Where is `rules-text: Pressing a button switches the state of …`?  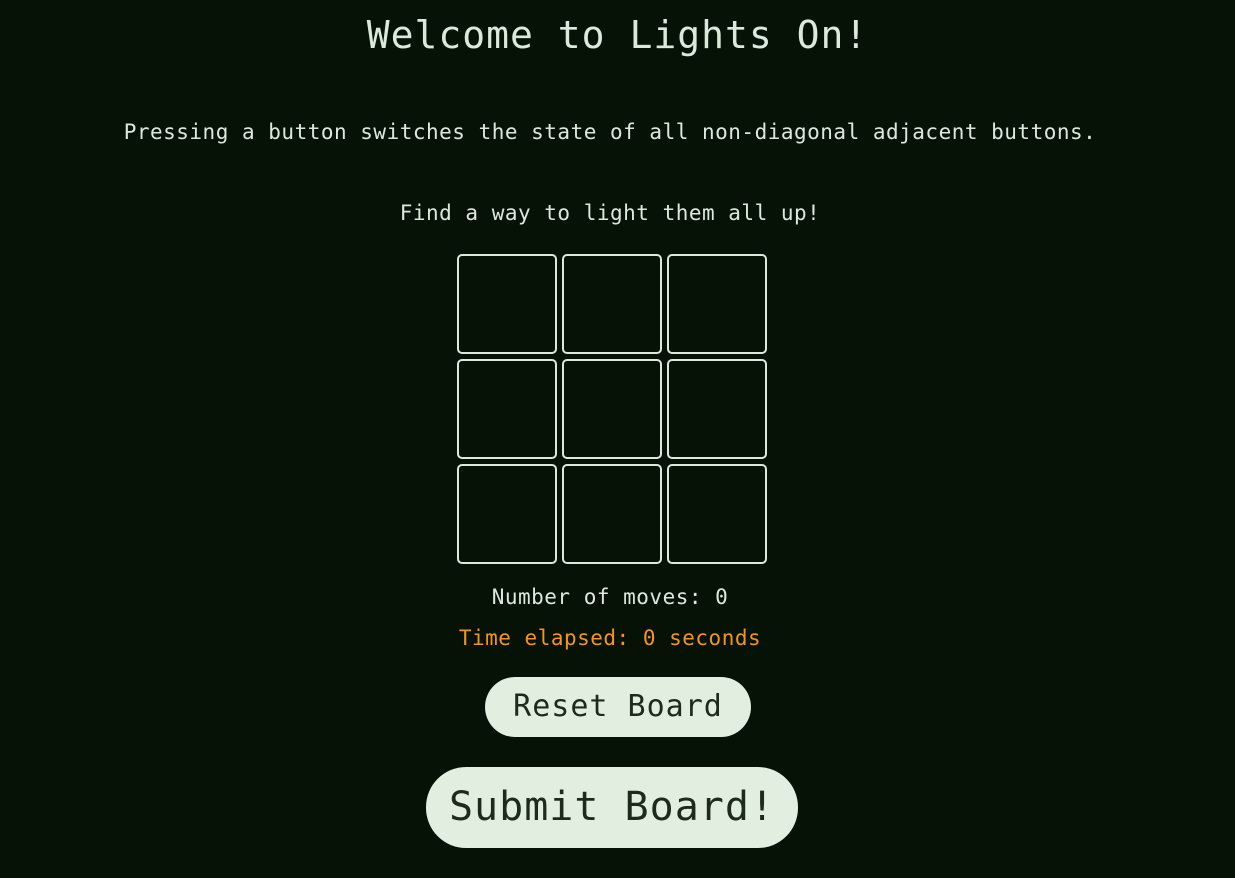 rules-text: Pressing a button switches the state of … is located at coordinates (610, 132).